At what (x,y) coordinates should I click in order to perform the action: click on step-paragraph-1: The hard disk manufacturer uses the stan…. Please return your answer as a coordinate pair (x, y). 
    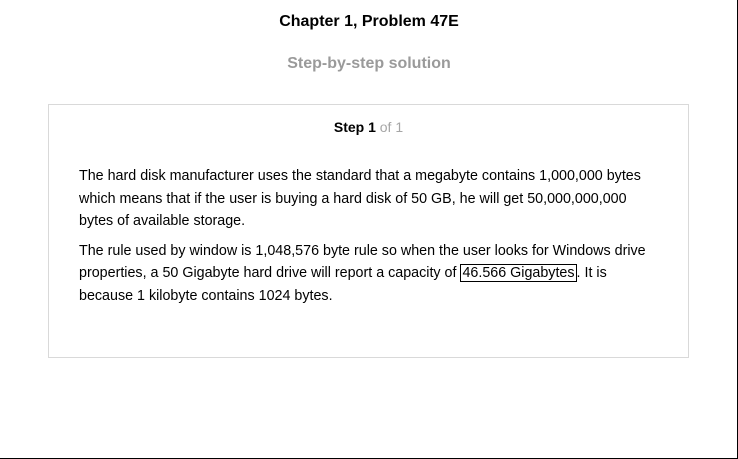
    Looking at the image, I should click on (360, 198).